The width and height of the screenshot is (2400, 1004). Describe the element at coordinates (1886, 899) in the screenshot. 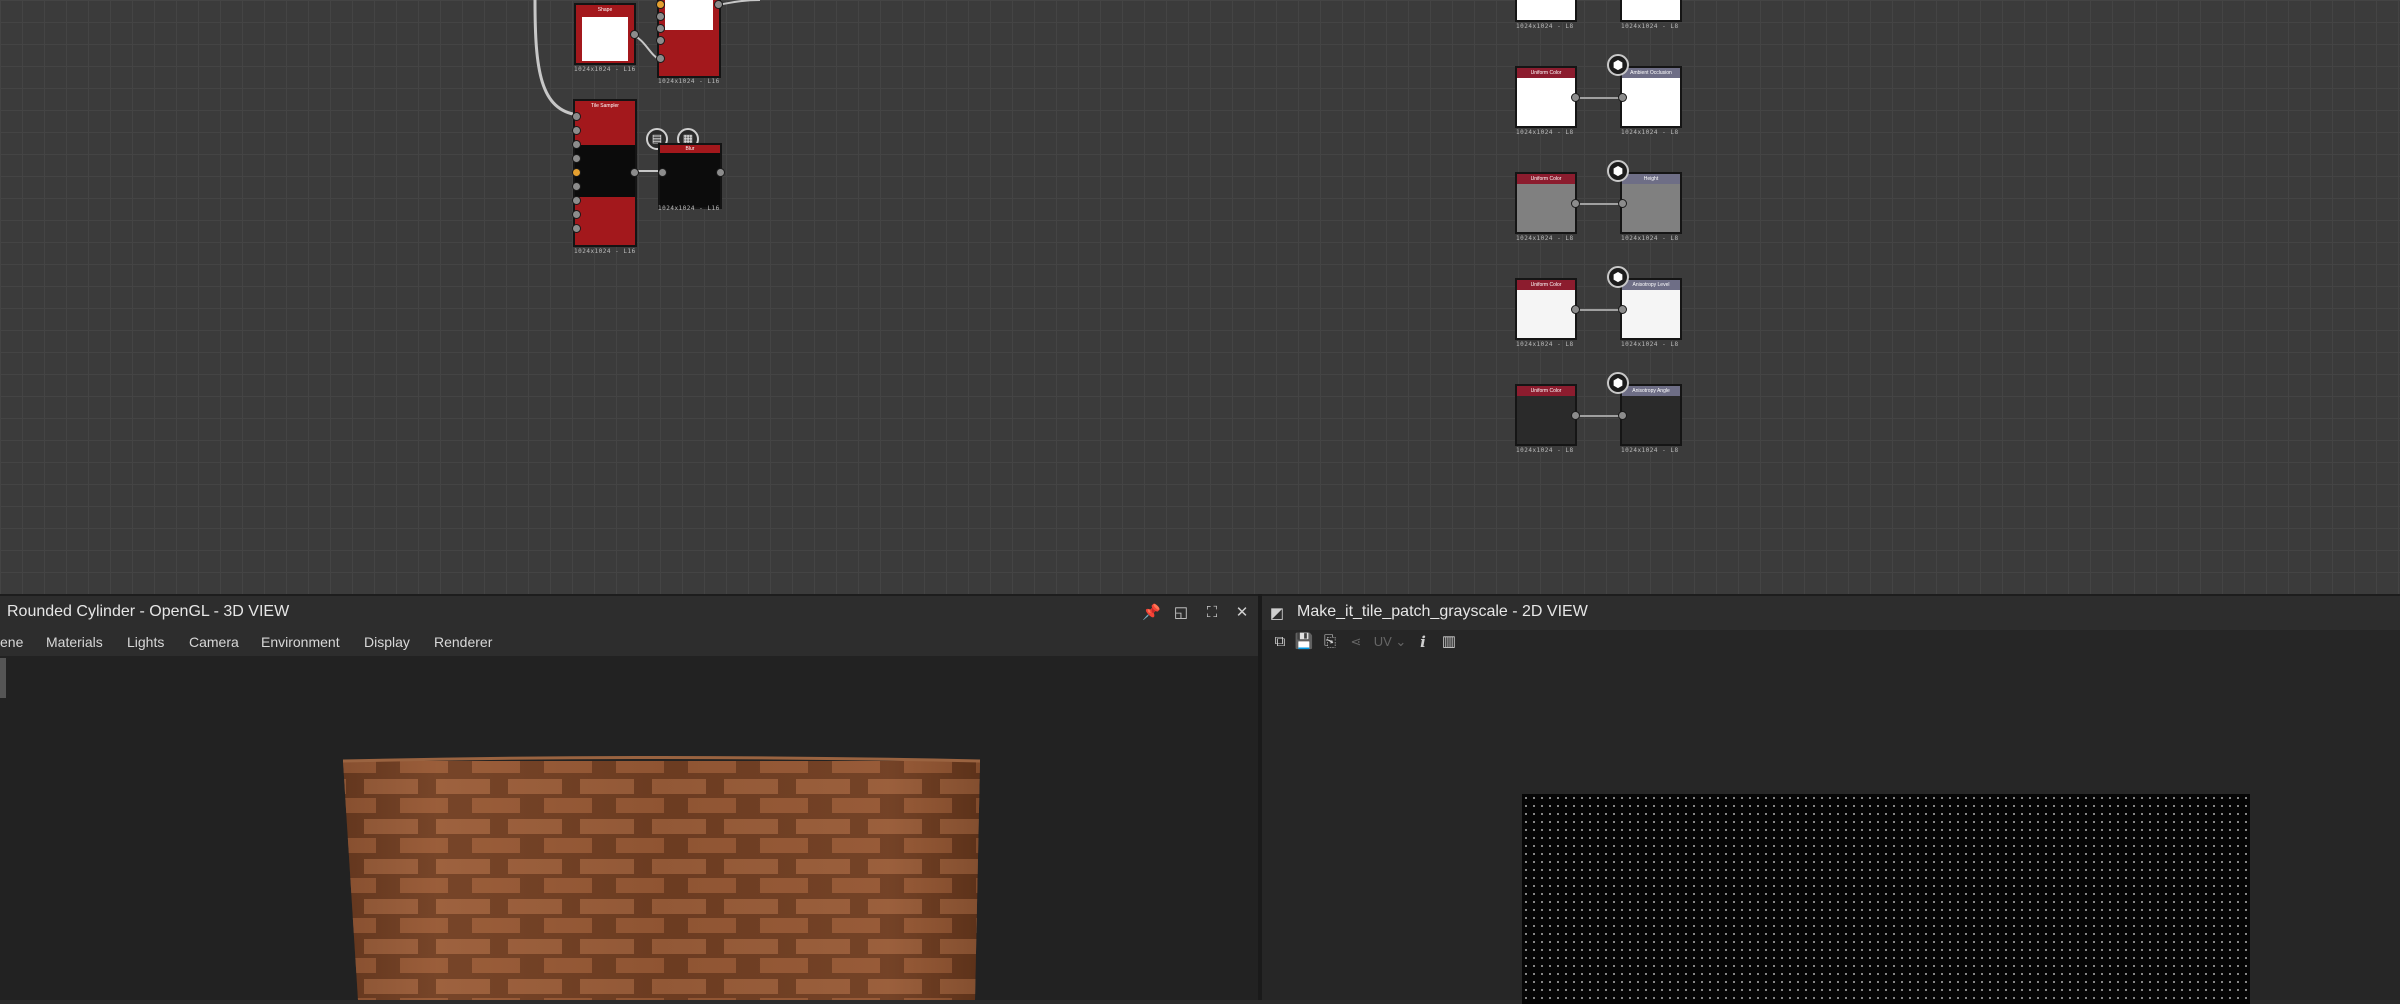

I see `texture-preview` at that location.